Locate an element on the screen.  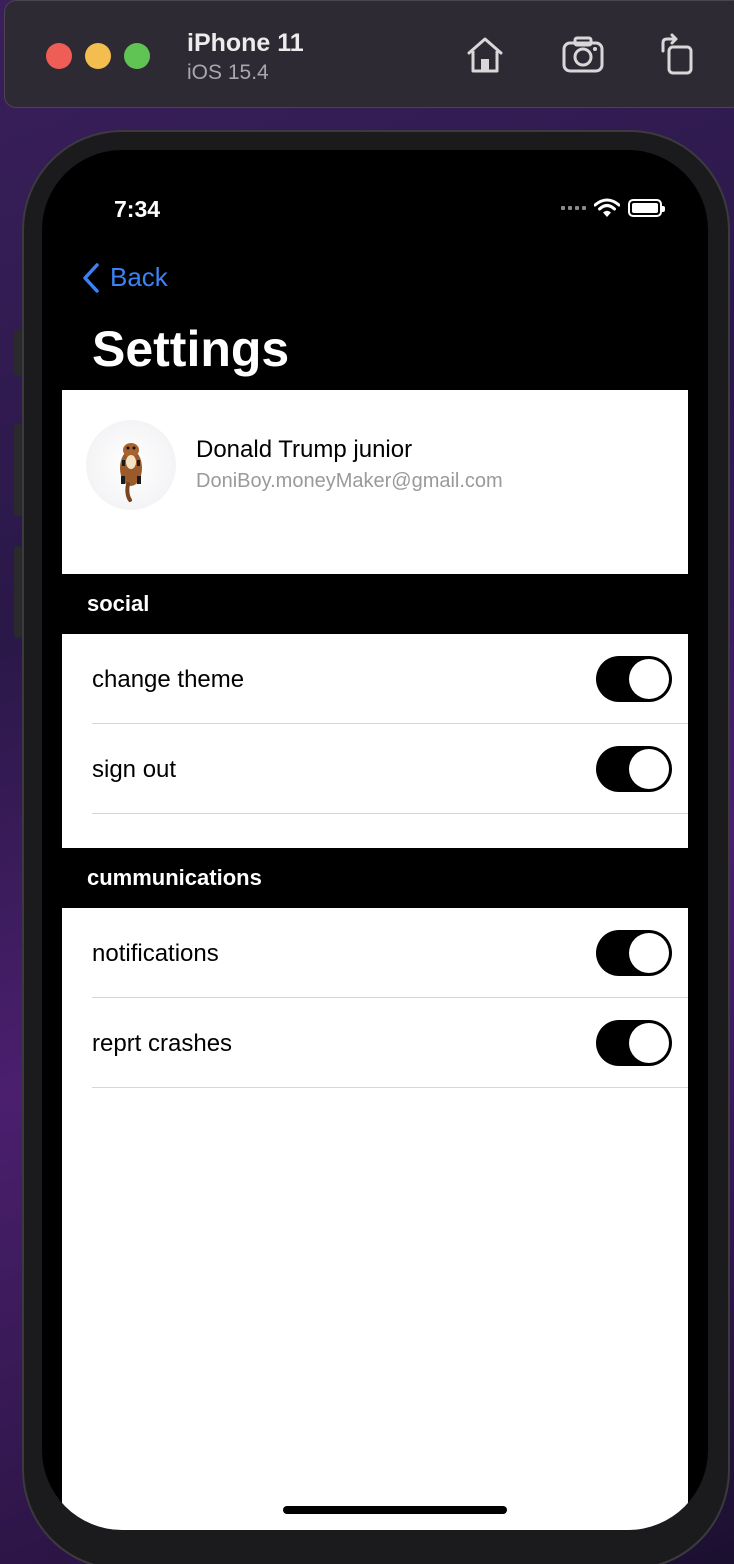
row-label: reprt crashes is located at coordinates (162, 1043).